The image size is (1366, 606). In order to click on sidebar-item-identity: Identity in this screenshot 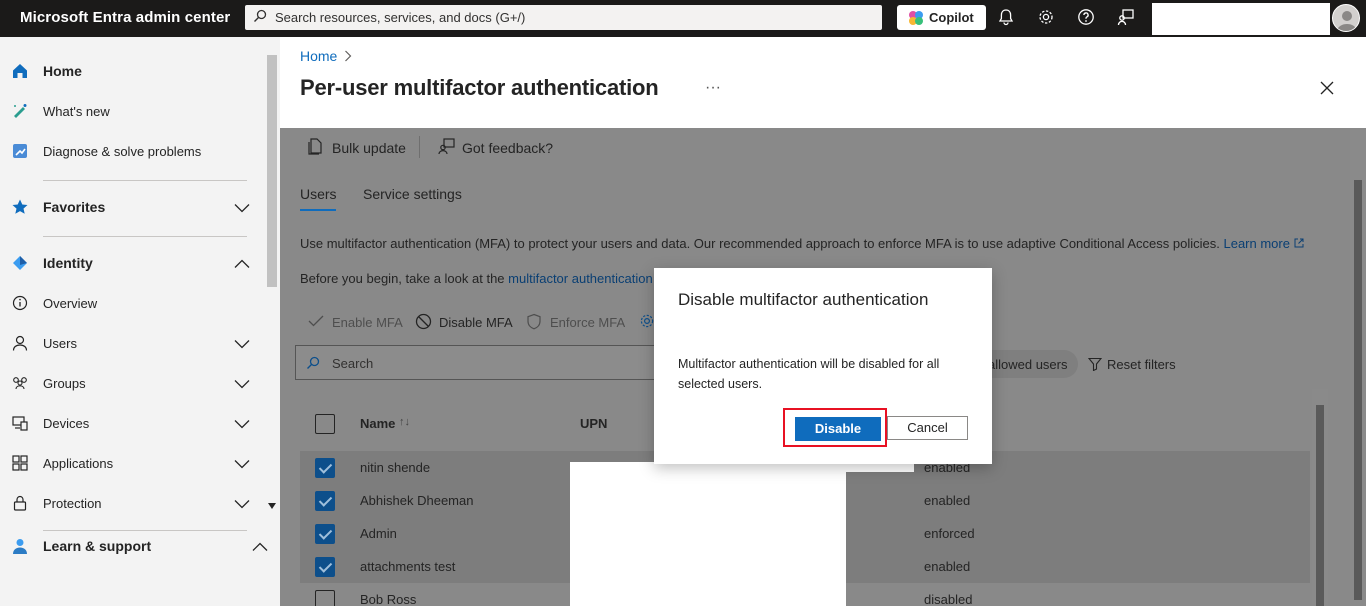, I will do `click(132, 263)`.